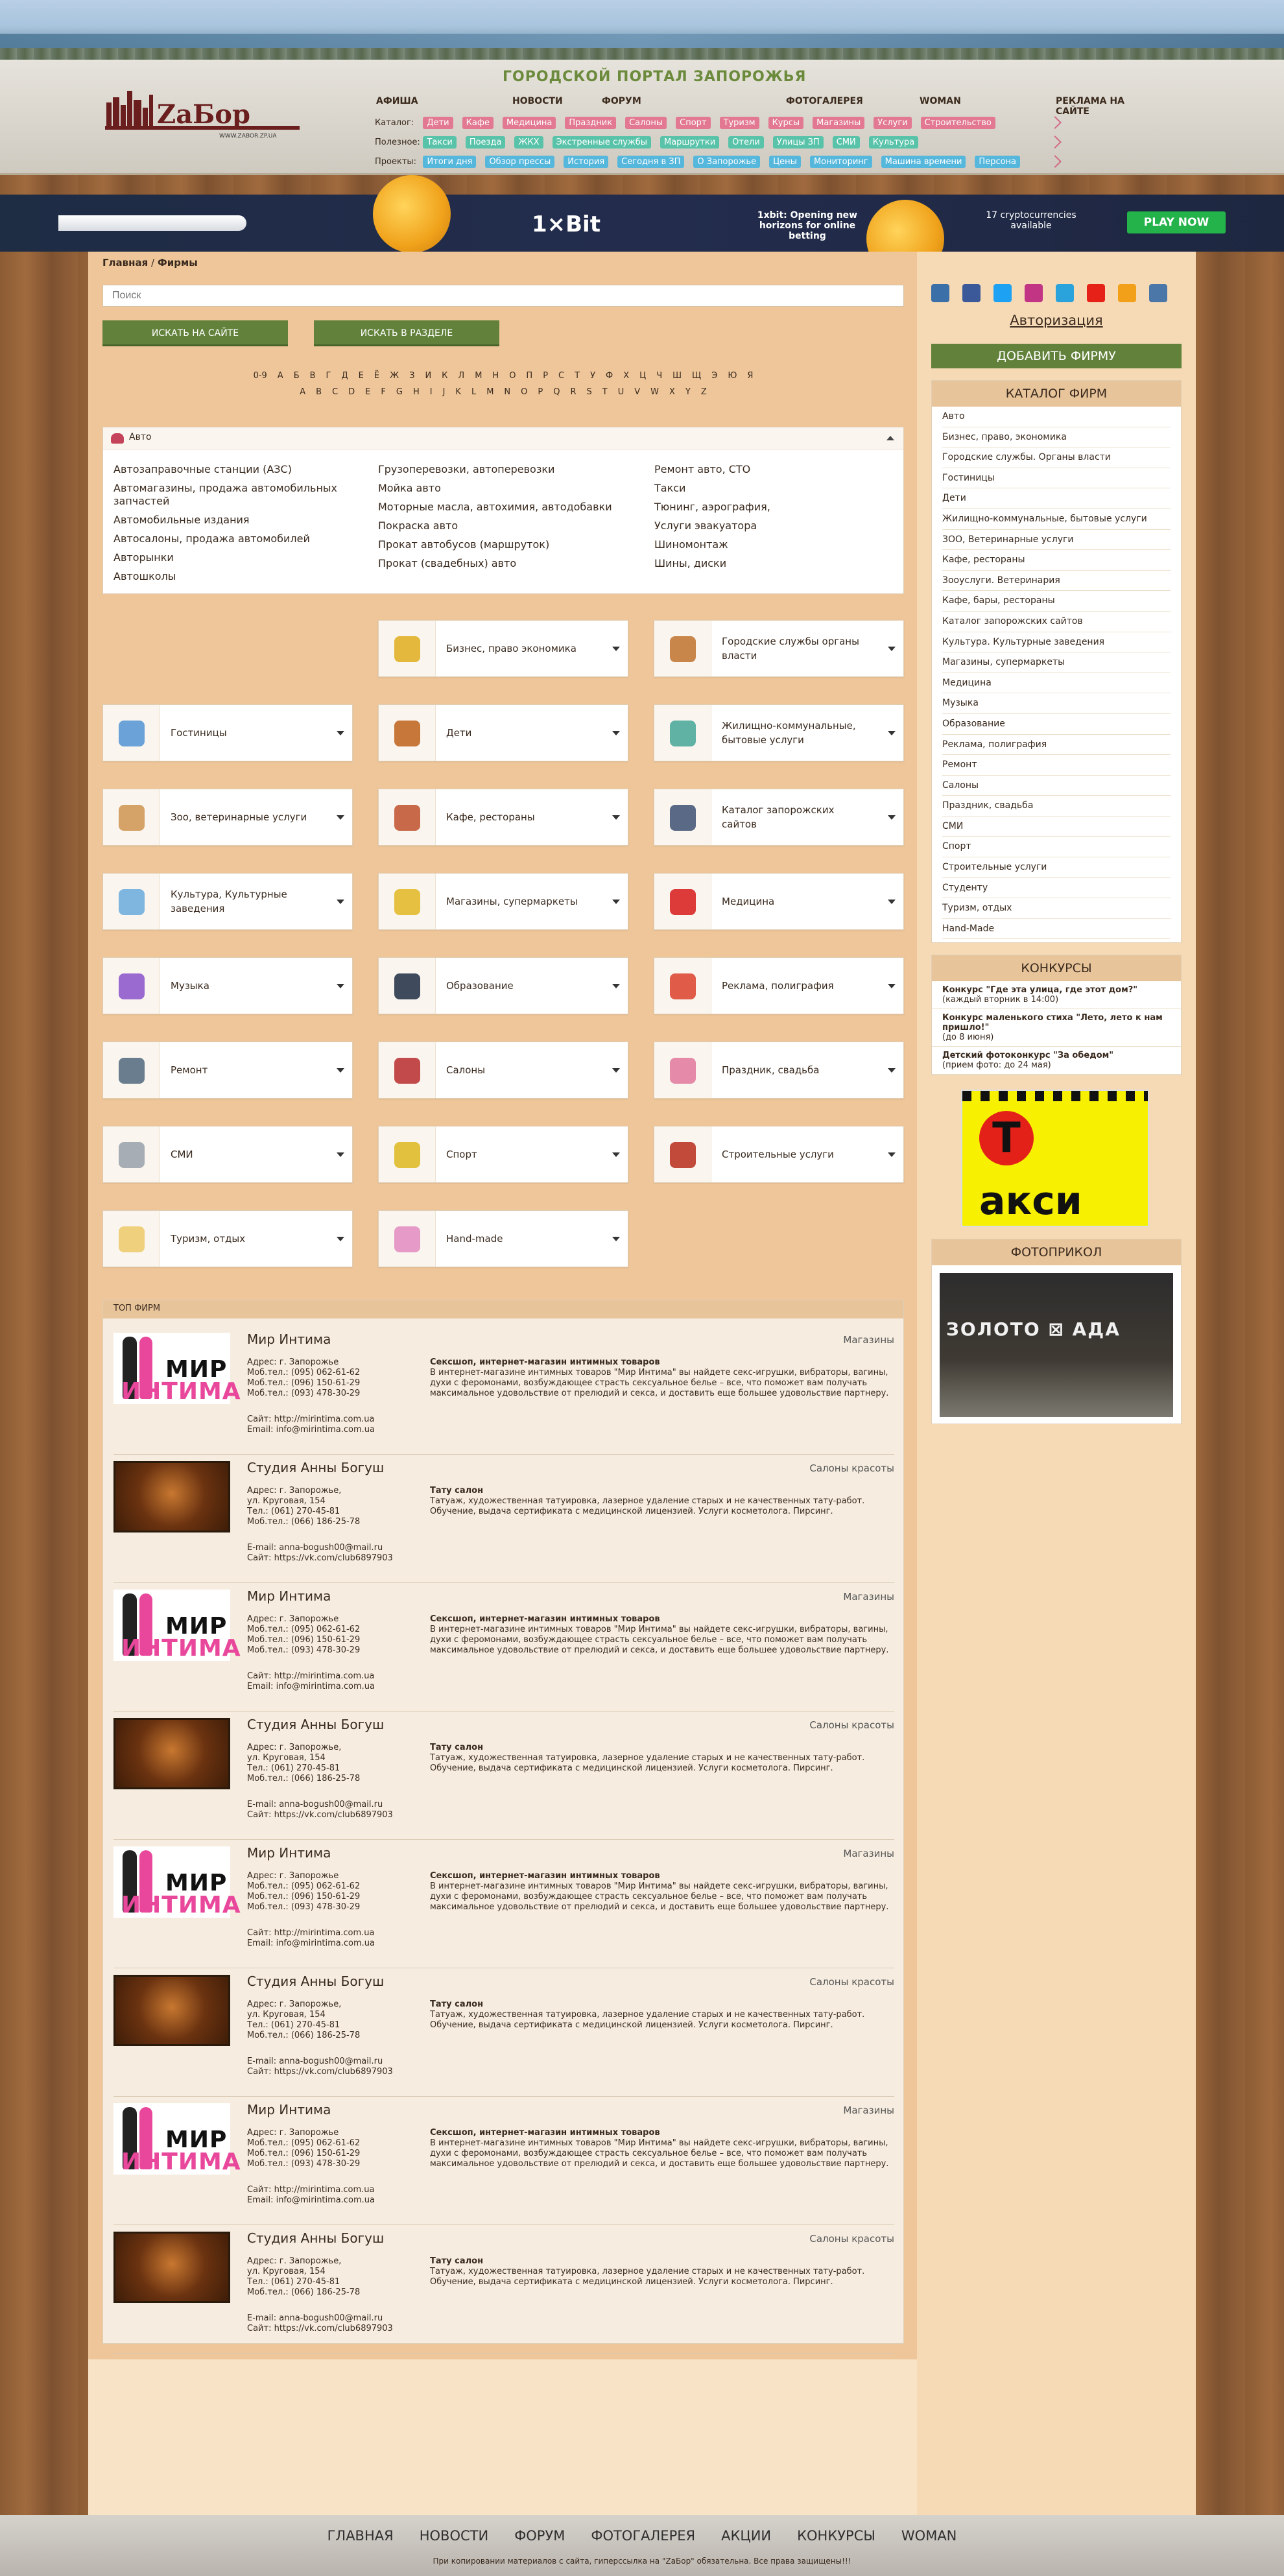  What do you see at coordinates (642, 376) in the screenshot?
I see `letter-link: Ц` at bounding box center [642, 376].